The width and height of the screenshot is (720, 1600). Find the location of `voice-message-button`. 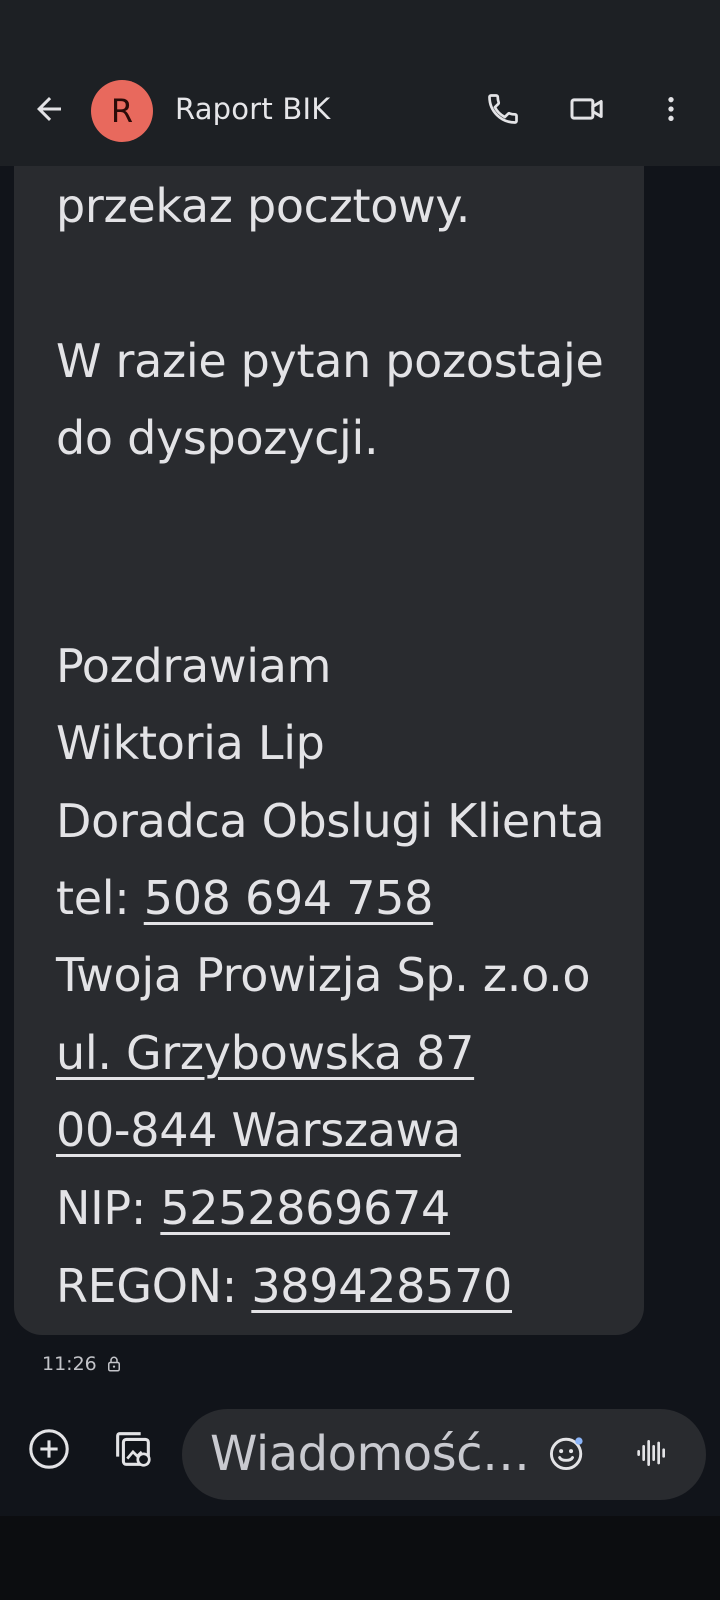

voice-message-button is located at coordinates (652, 1455).